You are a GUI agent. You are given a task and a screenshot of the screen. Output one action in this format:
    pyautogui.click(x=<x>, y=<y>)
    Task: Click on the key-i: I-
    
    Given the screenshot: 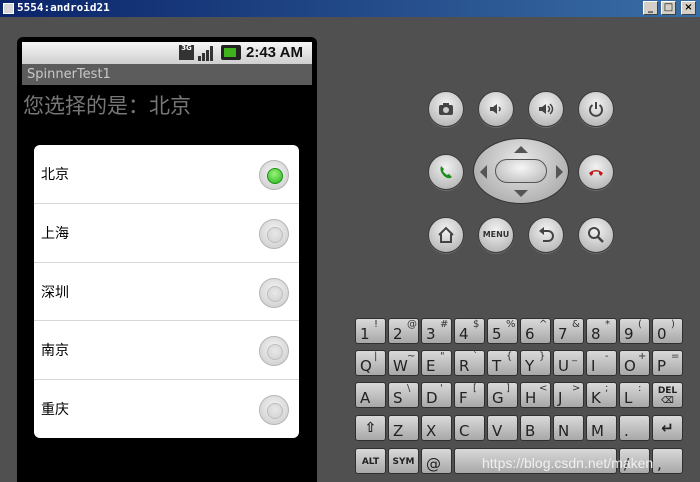 What is the action you would take?
    pyautogui.click(x=601, y=363)
    